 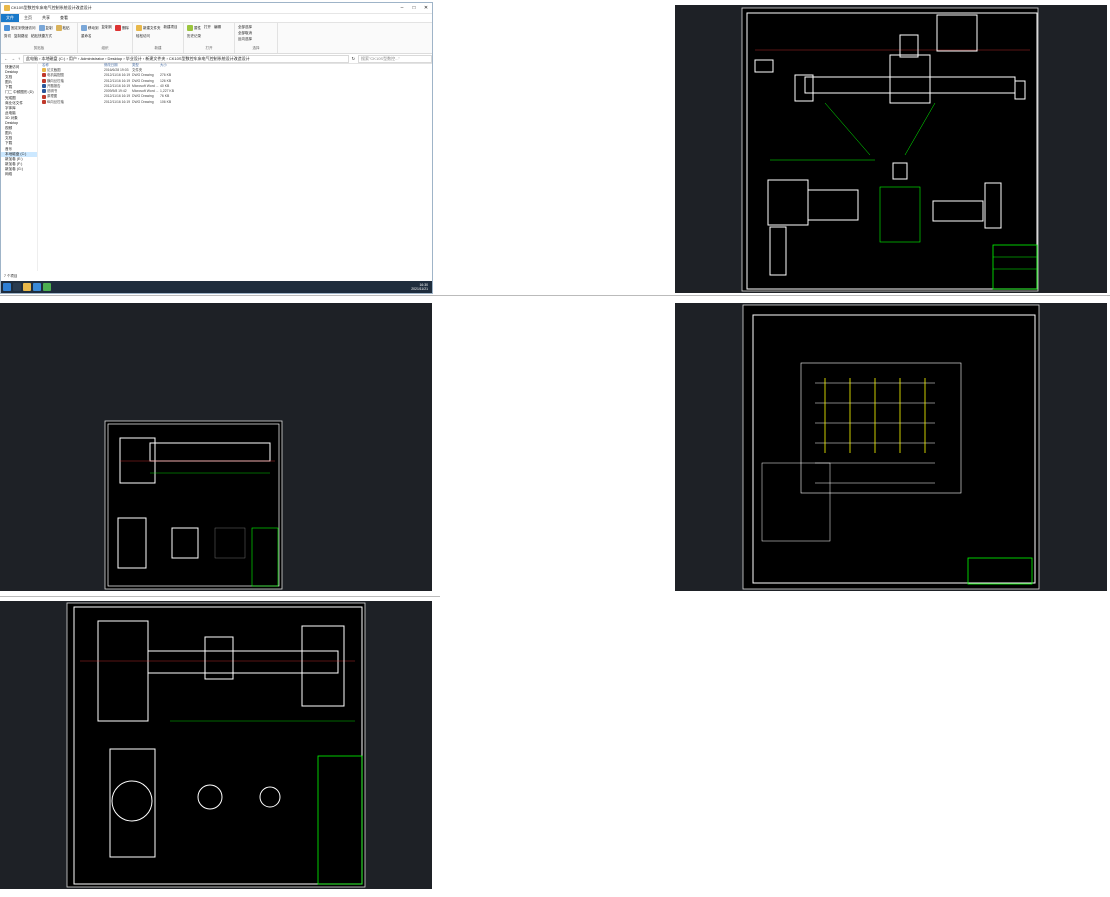 I want to click on copy-to-button: 复制到, so click(x=107, y=28).